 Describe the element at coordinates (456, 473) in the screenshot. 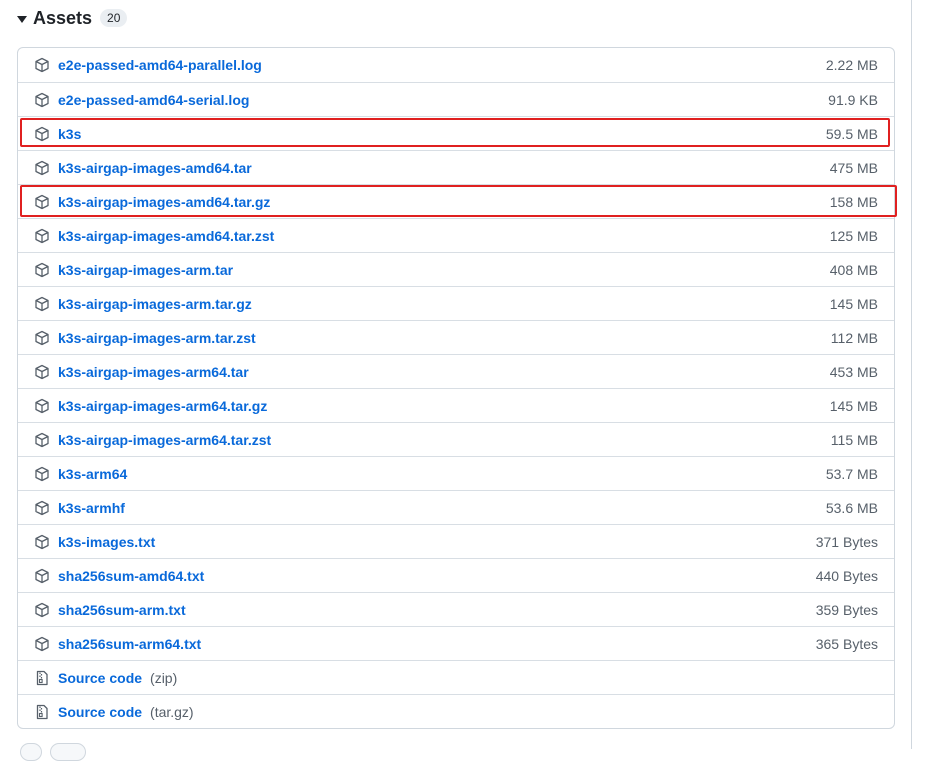

I see `asset-row: k3s-arm64 53.7 MB` at that location.